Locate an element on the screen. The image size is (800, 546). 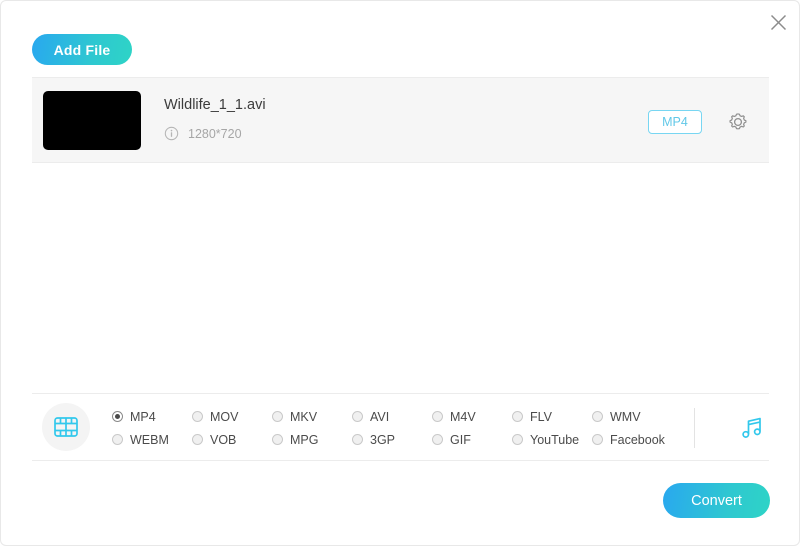
format-radio-label: WEBM is located at coordinates (149, 439).